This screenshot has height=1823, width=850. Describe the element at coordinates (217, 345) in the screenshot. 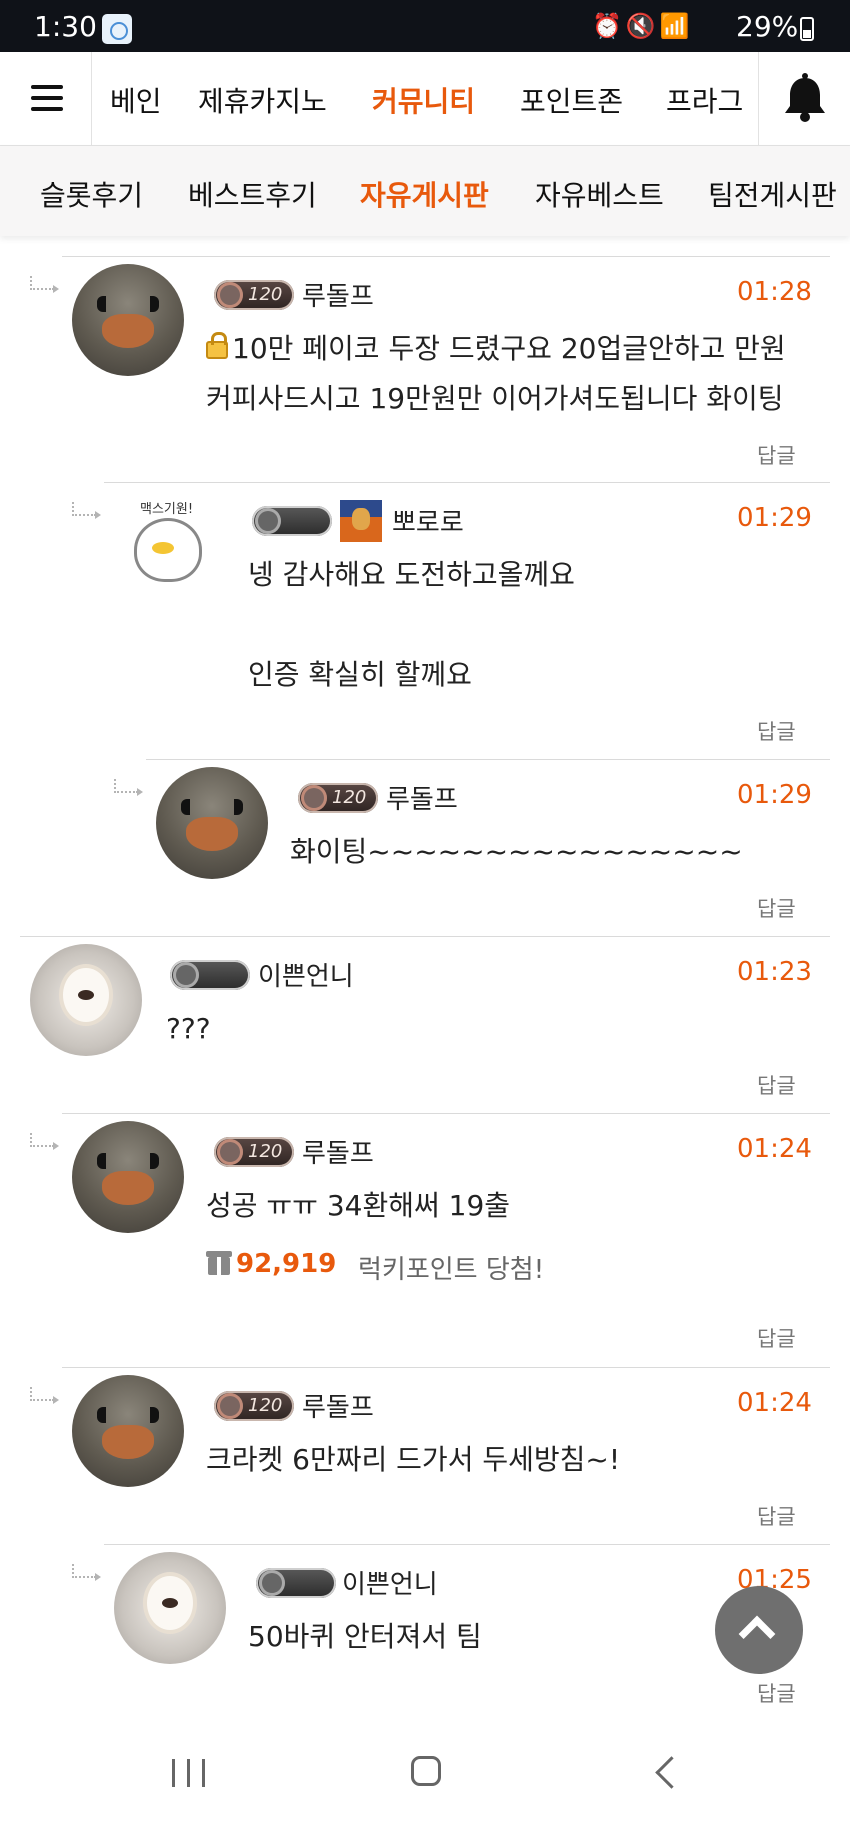

I see `lock-icon` at that location.